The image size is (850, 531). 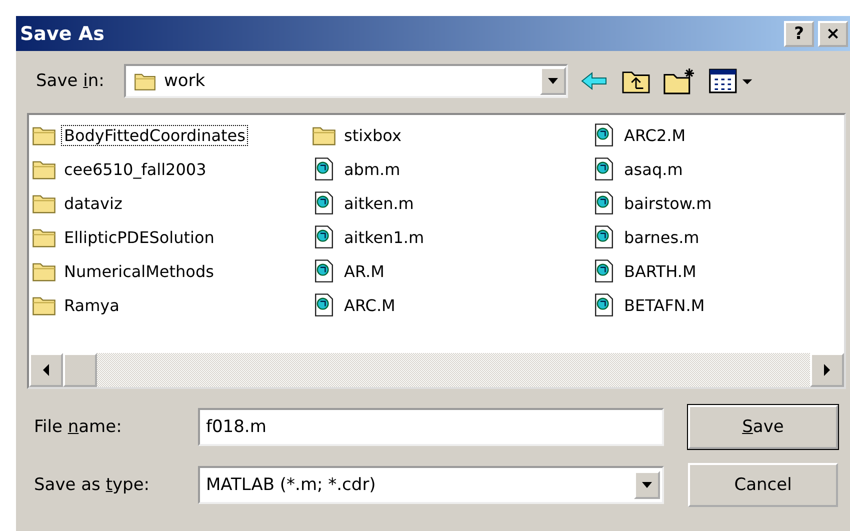 I want to click on folder-item: Ramya, so click(x=91, y=305).